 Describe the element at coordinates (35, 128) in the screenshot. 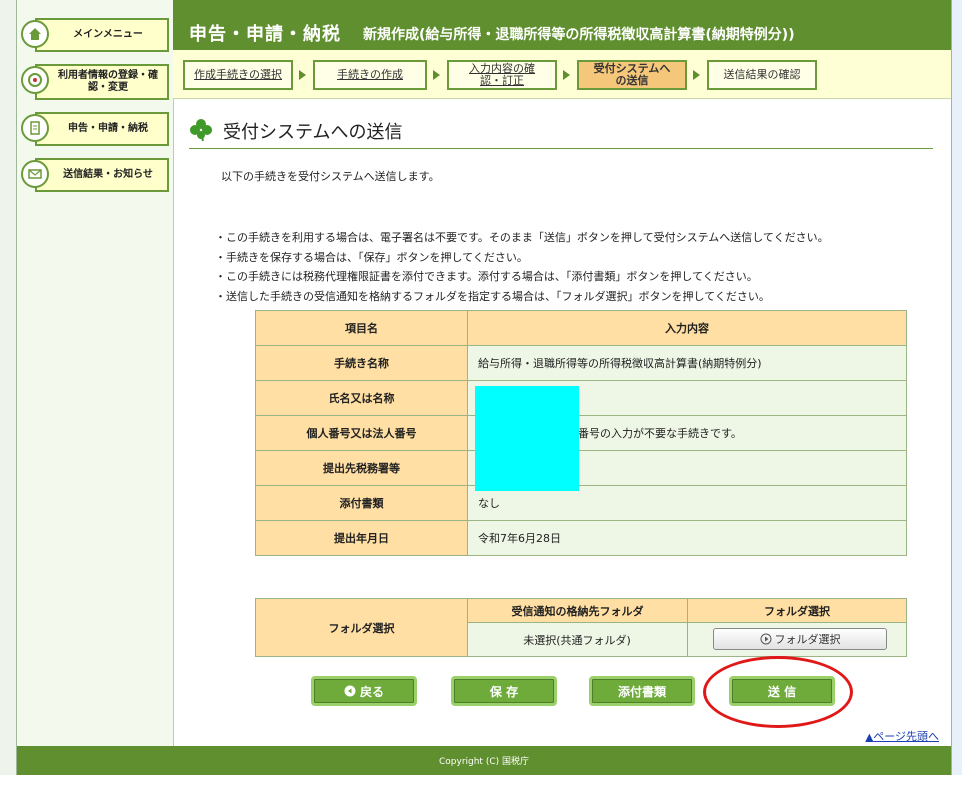

I see `document-icon` at that location.